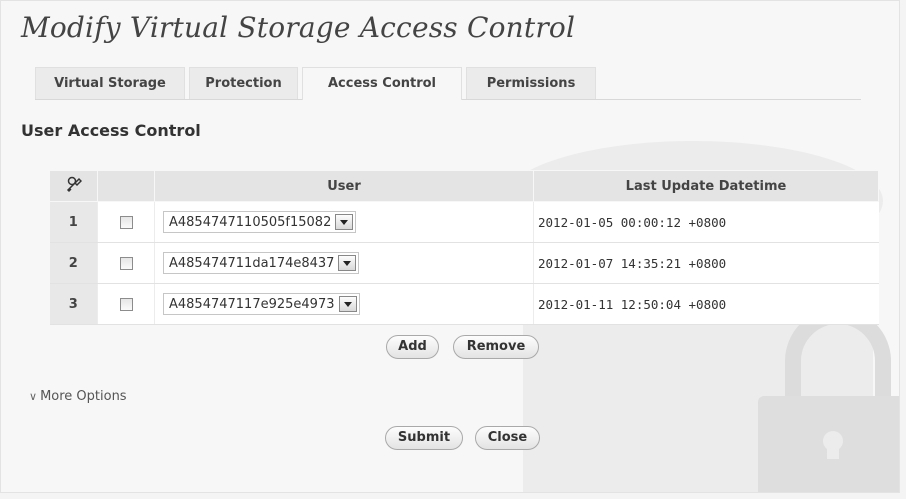  What do you see at coordinates (73, 304) in the screenshot?
I see `row-number: 3` at bounding box center [73, 304].